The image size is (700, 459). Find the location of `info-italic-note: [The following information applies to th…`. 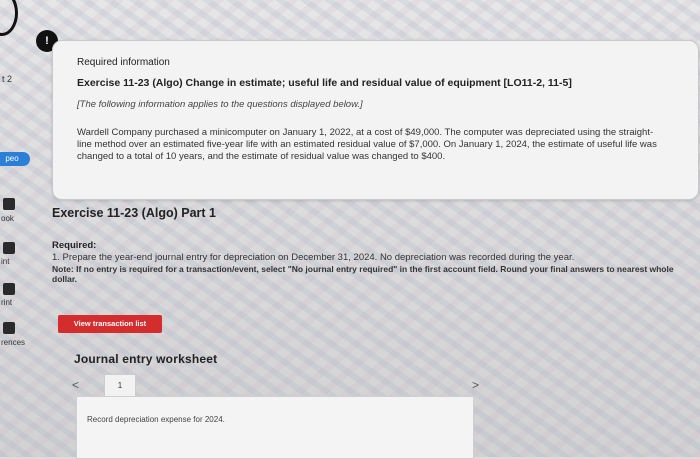

info-italic-note: [The following information applies to th… is located at coordinates (220, 104).